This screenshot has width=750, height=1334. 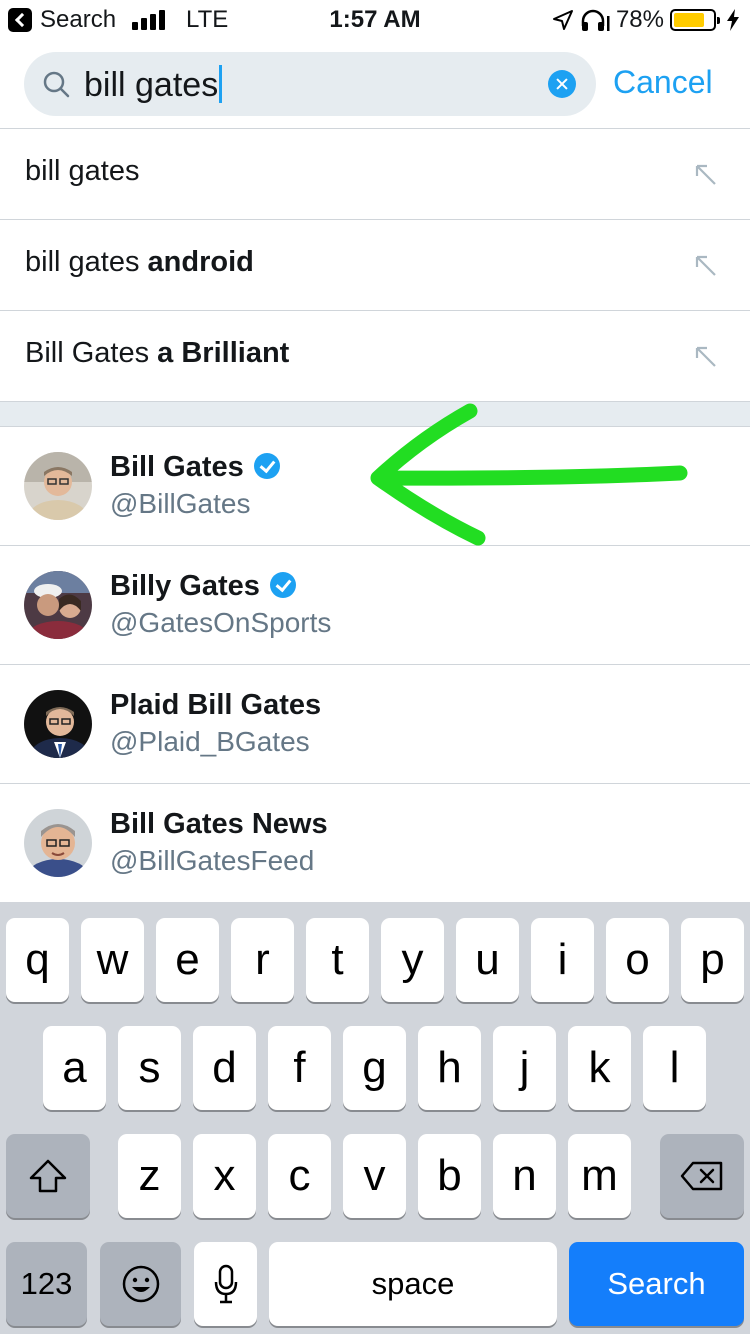 I want to click on user-handle: @GatesOnSports, so click(x=221, y=622).